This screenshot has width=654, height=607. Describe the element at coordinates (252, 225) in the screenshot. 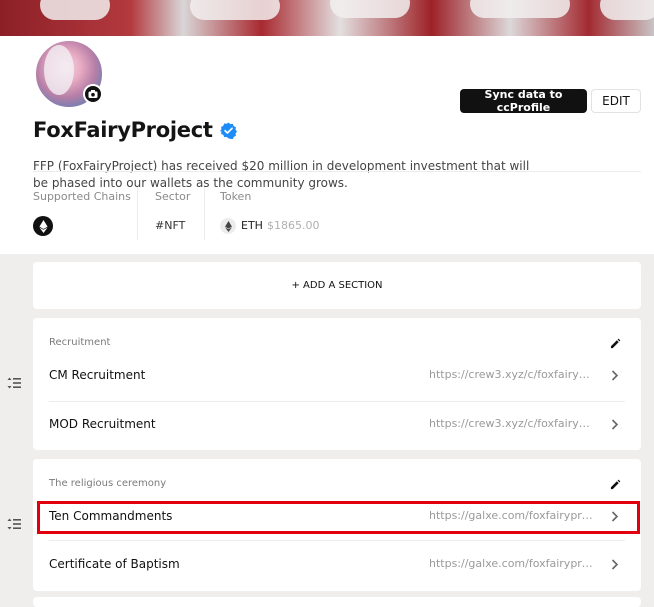

I see `token-symbol: ETH` at that location.